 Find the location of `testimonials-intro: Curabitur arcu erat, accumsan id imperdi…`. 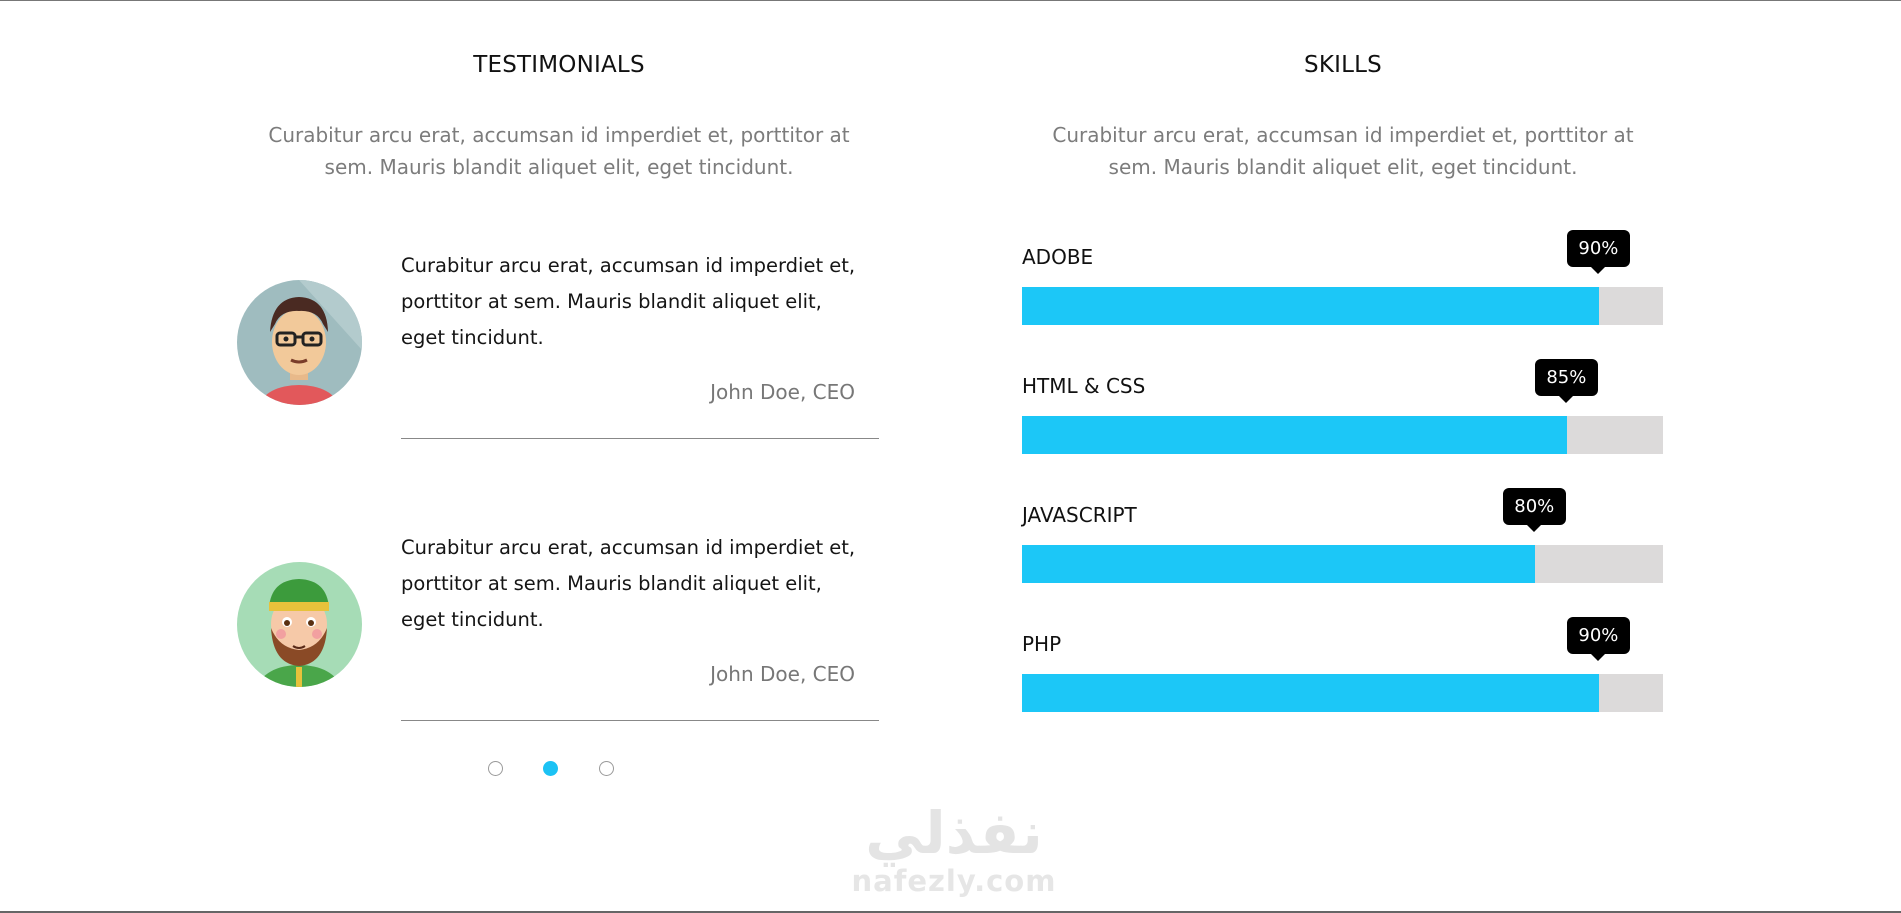

testimonials-intro: Curabitur arcu erat, accumsan id imperdi… is located at coordinates (559, 151).